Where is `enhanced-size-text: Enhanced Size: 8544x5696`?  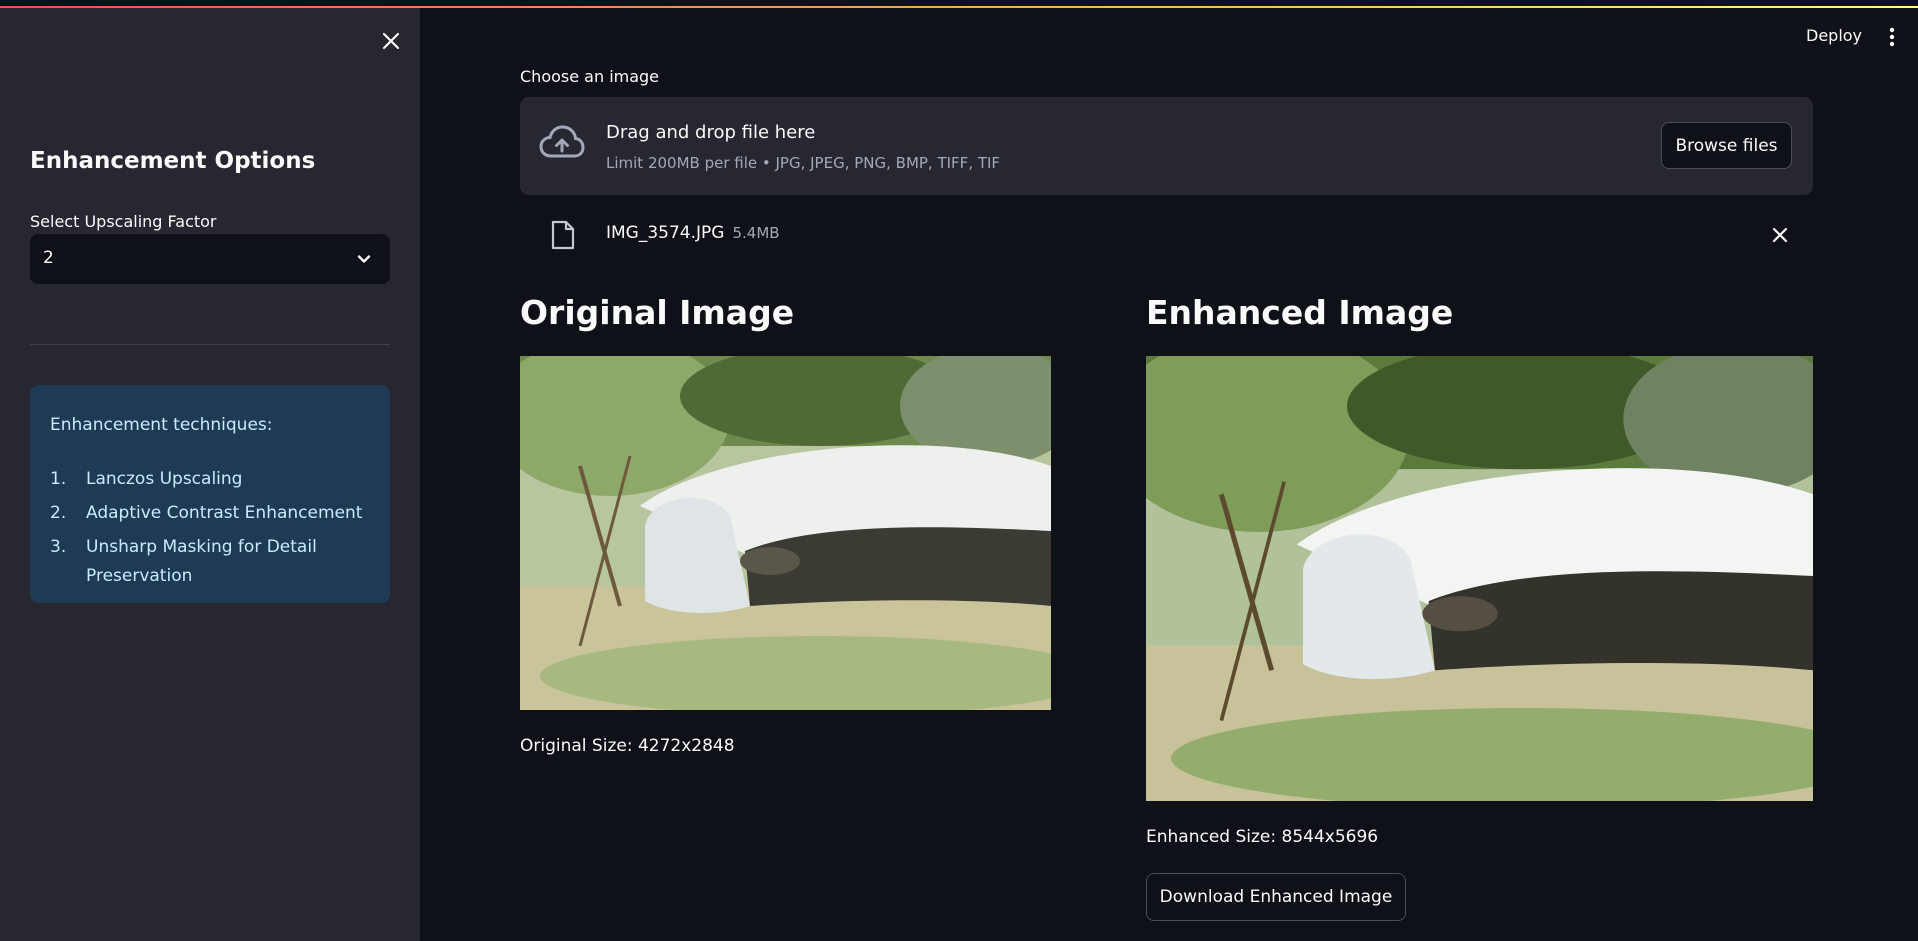 enhanced-size-text: Enhanced Size: 8544x5696 is located at coordinates (1262, 837).